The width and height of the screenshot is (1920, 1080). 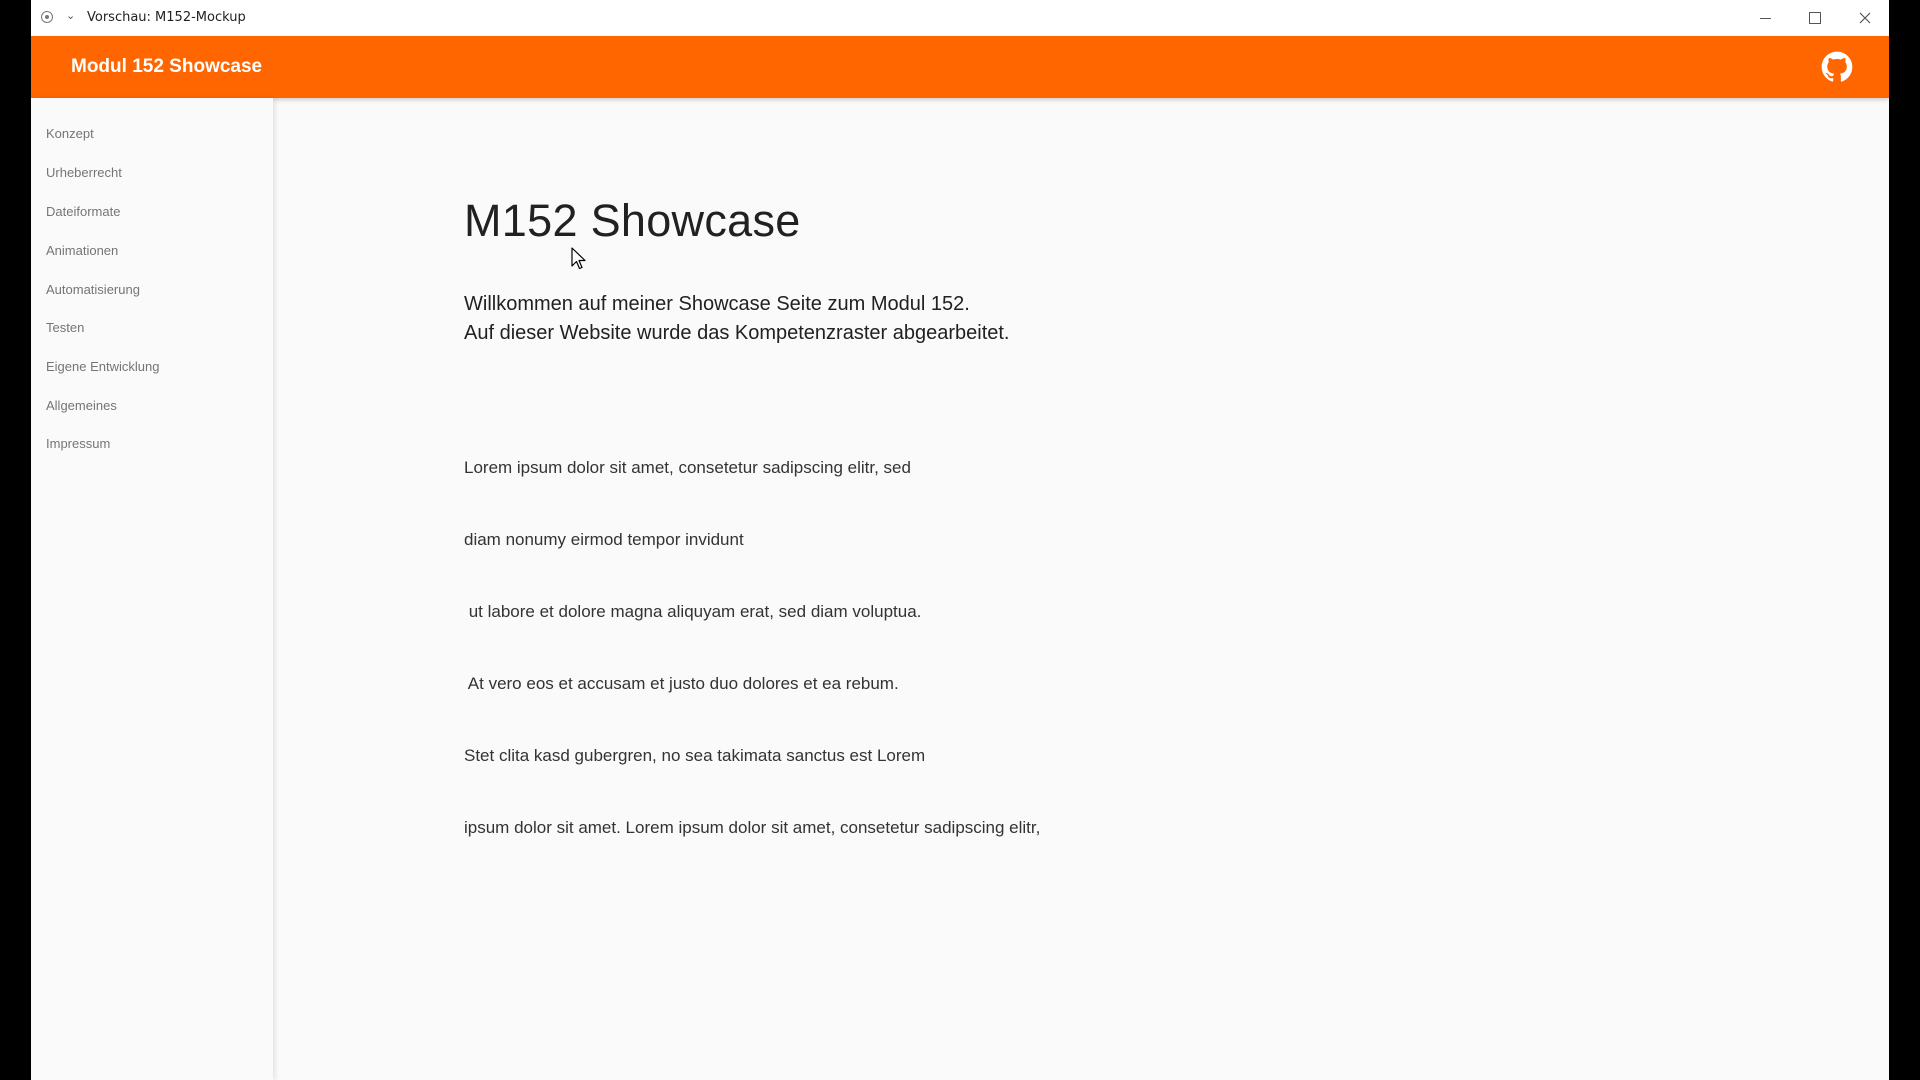 I want to click on mouse-cursor-icon, so click(x=578, y=258).